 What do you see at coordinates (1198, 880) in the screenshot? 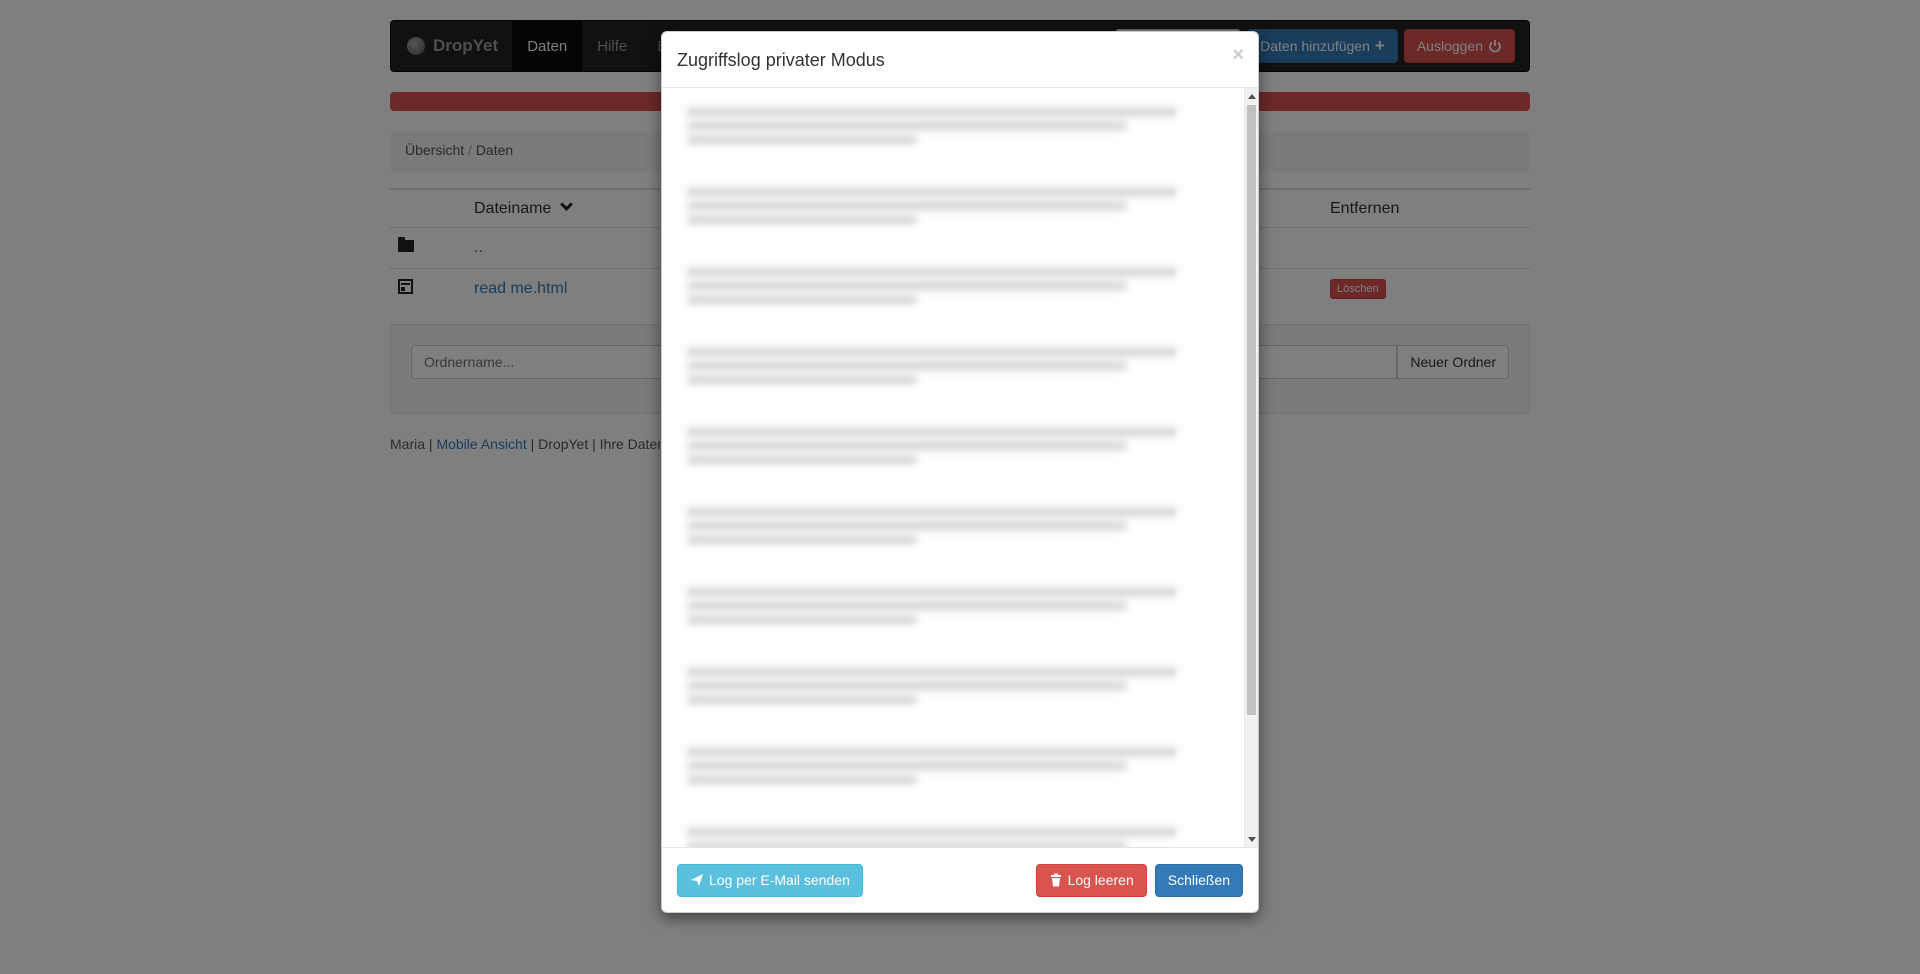
I see `close-modal-button: Schließen` at bounding box center [1198, 880].